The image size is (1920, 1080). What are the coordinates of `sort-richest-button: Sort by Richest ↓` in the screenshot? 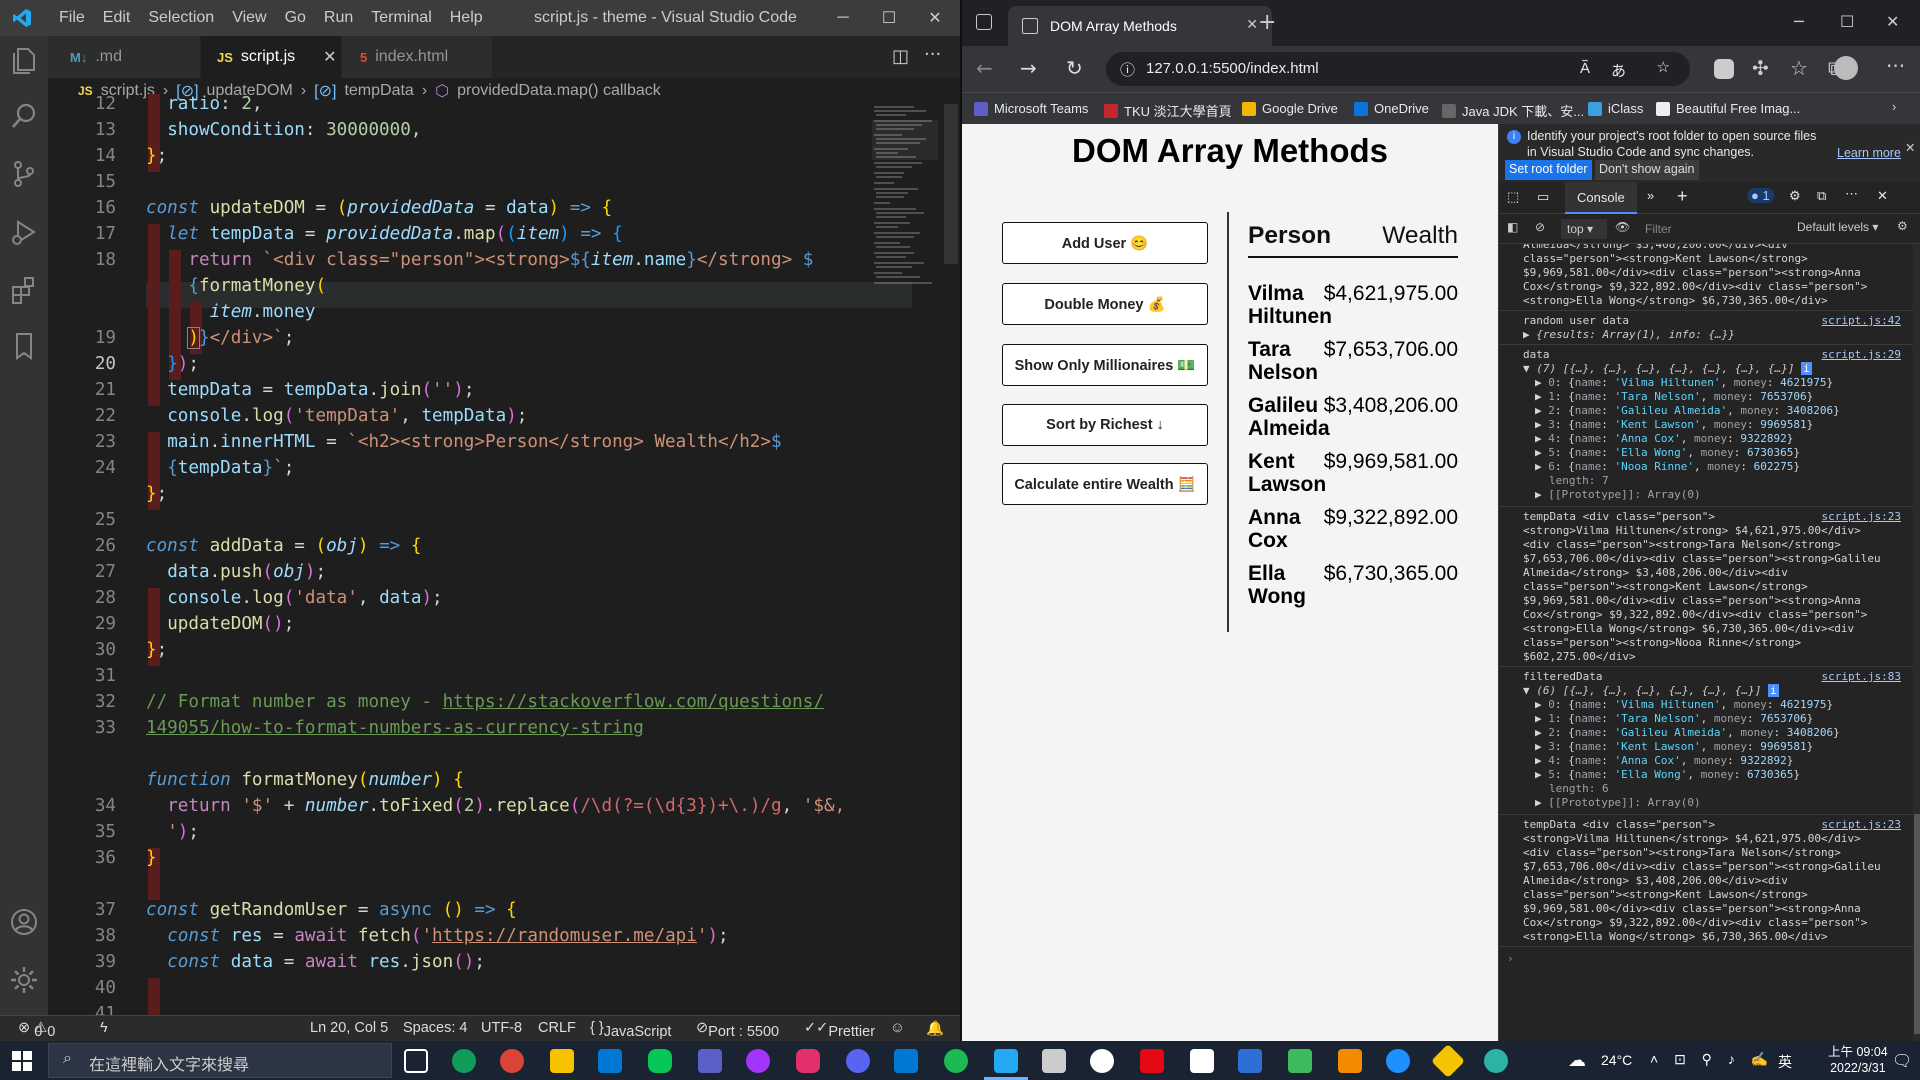 It's located at (1105, 425).